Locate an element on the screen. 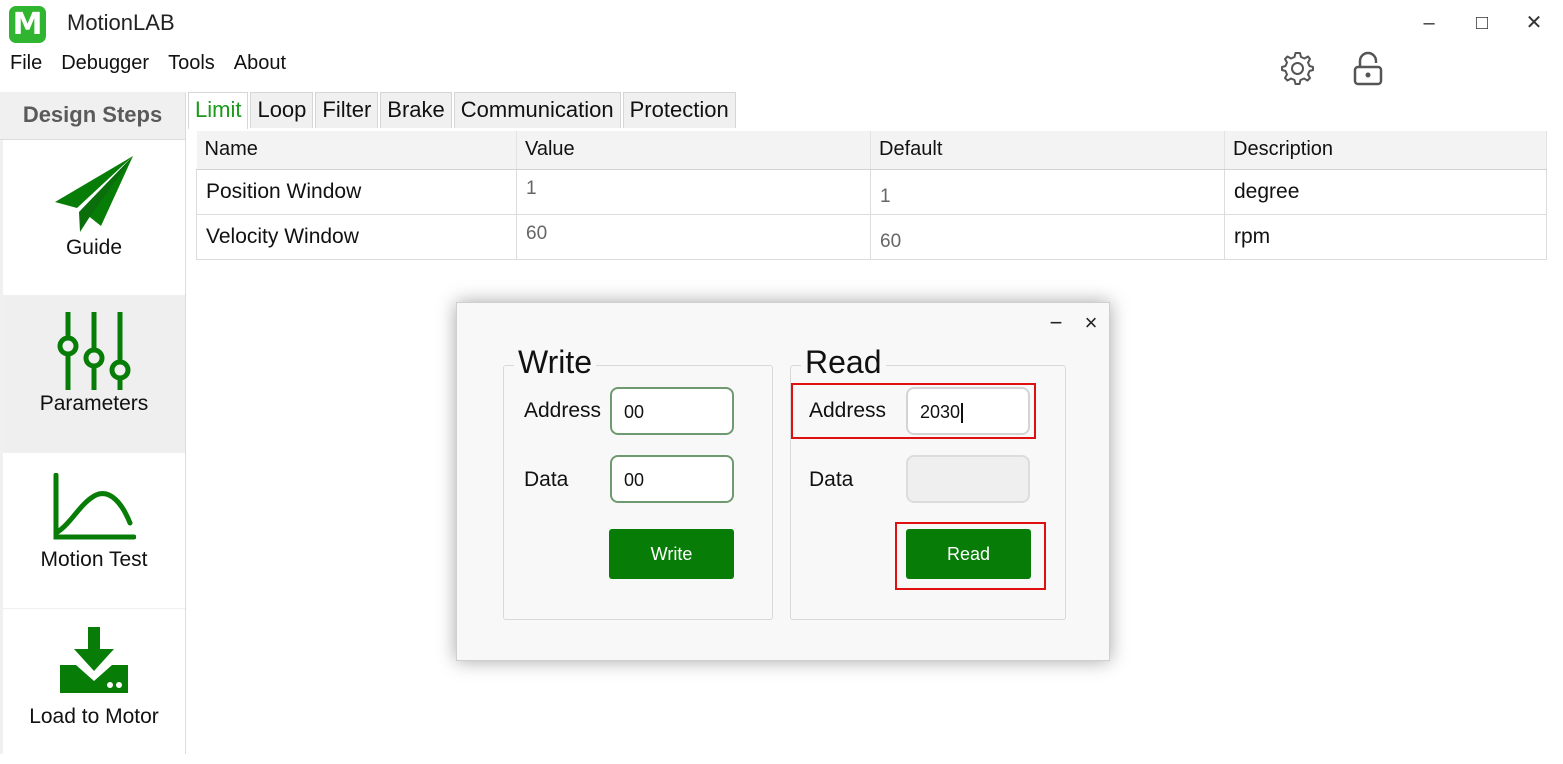  step-load-to-motor: Load to Motor is located at coordinates (94, 686).